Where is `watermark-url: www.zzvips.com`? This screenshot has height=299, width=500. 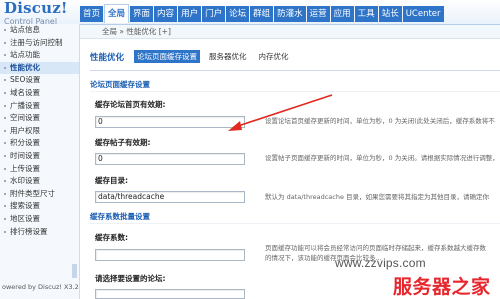 watermark-url: www.zzvips.com is located at coordinates (380, 263).